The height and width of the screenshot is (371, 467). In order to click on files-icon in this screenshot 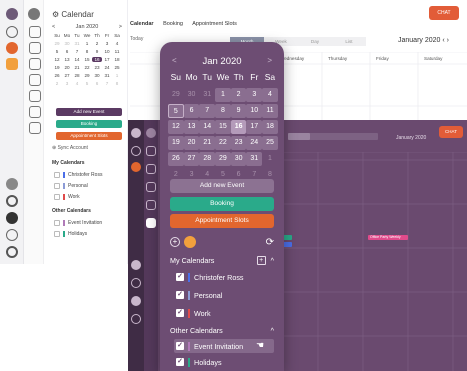, I will do `click(35, 128)`.